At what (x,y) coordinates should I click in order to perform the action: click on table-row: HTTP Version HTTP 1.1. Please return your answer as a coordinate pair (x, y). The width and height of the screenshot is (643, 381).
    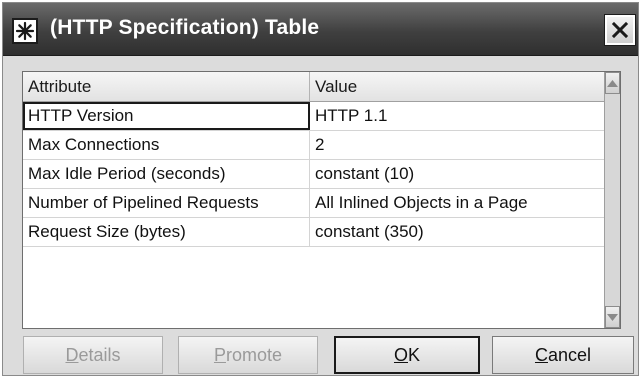
    Looking at the image, I should click on (314, 116).